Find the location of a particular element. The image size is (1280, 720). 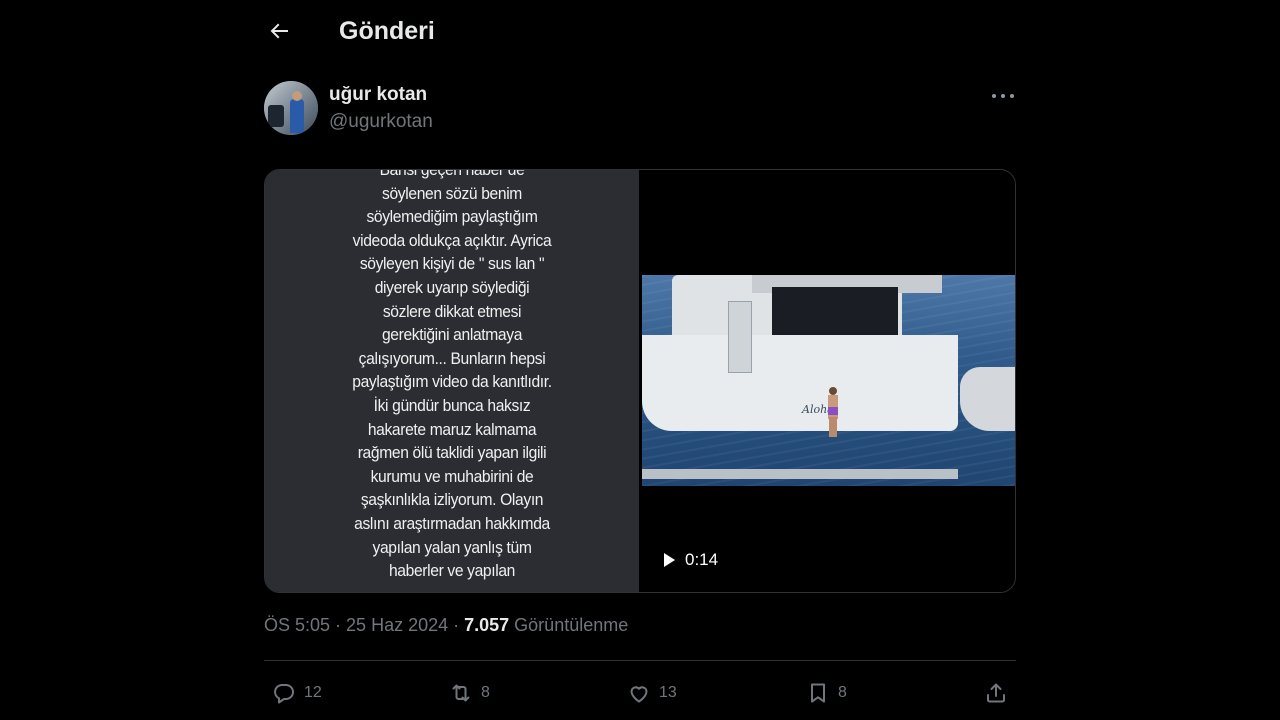

video-frame: Aloha is located at coordinates (828, 380).